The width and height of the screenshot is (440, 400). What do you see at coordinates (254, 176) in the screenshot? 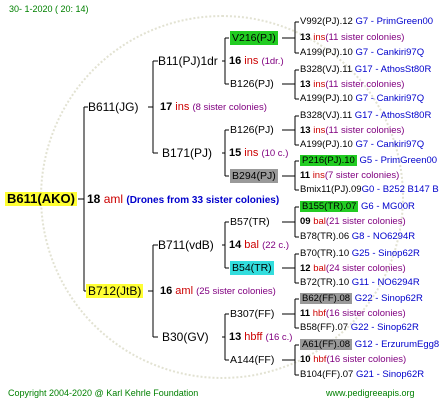
I see `g4-3: B294(PJ)` at bounding box center [254, 176].